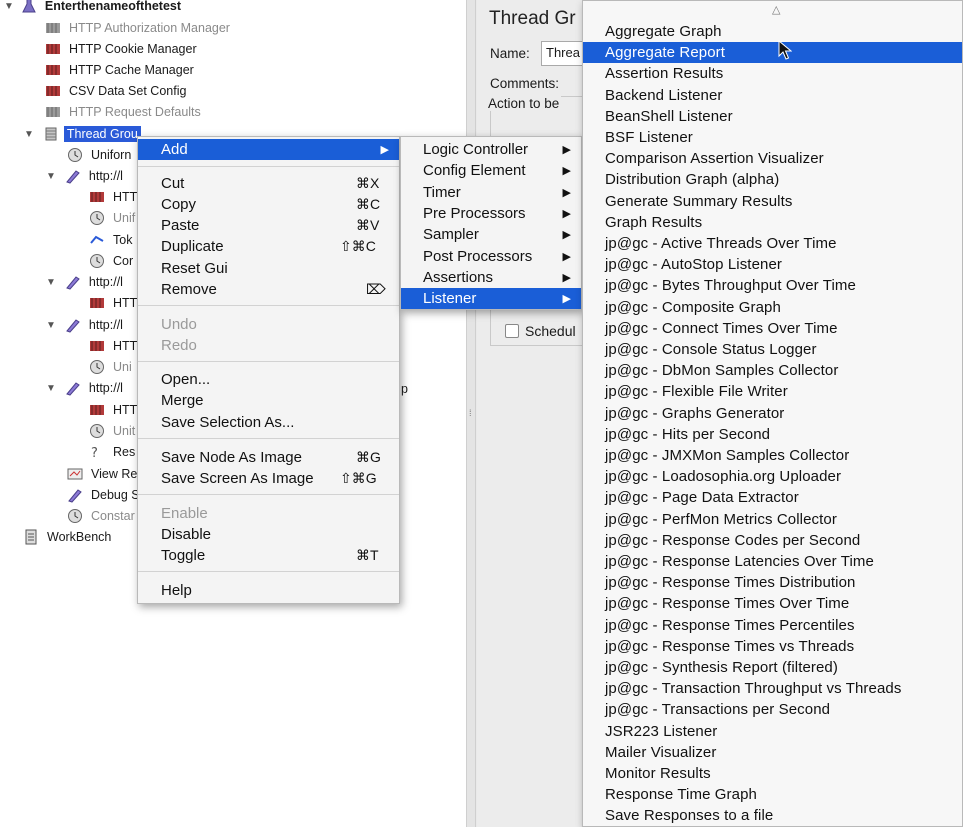 This screenshot has width=963, height=827. What do you see at coordinates (111, 240) in the screenshot?
I see `tree-child-item: Tok` at bounding box center [111, 240].